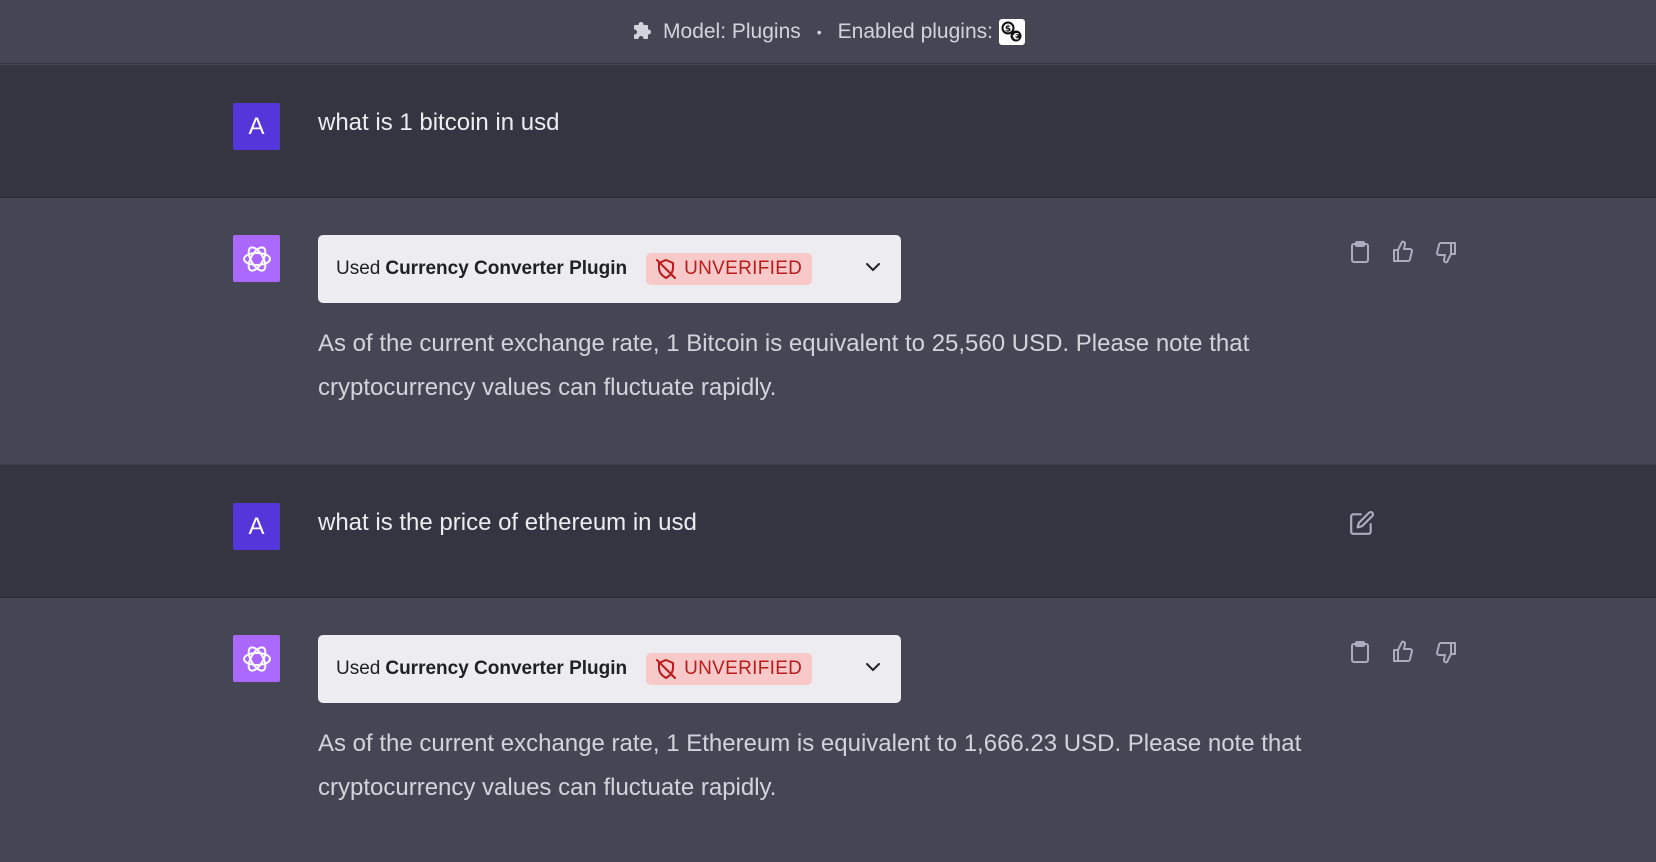 The image size is (1656, 862). Describe the element at coordinates (1362, 523) in the screenshot. I see `edit-icon` at that location.